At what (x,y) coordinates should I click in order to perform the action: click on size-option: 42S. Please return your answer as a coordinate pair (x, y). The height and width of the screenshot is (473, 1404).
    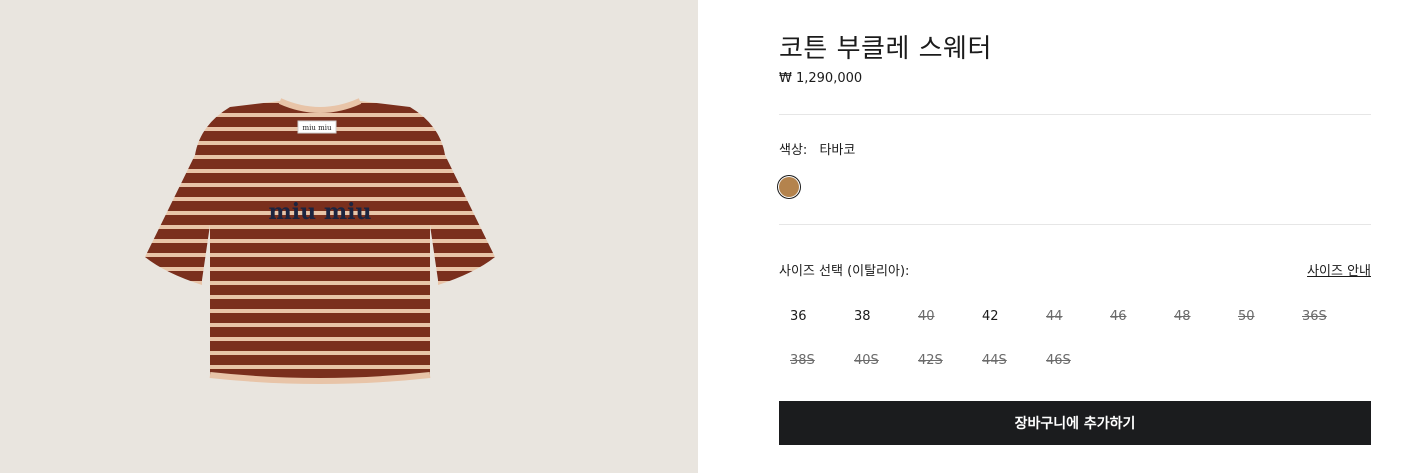
    Looking at the image, I should click on (939, 361).